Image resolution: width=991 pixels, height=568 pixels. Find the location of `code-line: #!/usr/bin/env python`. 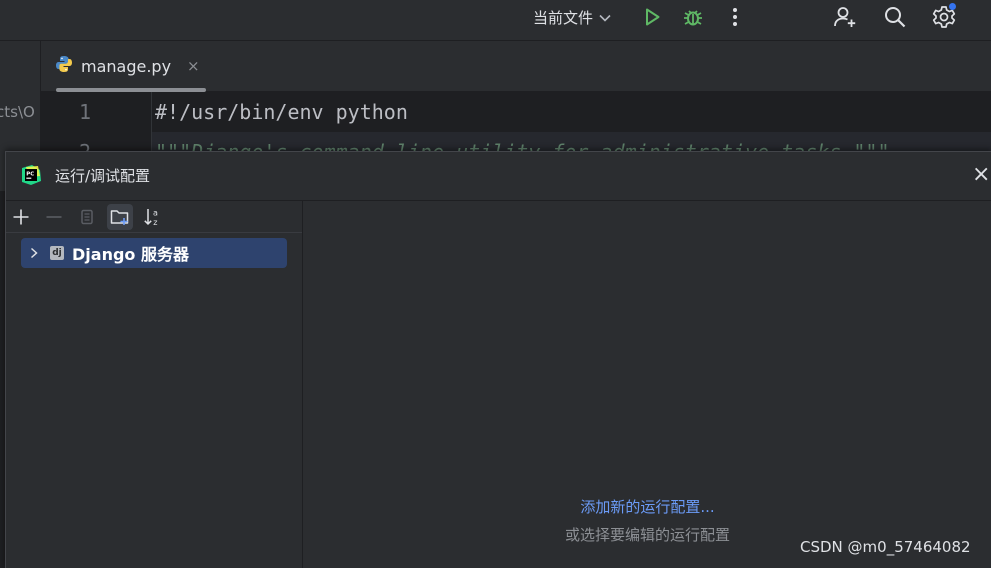

code-line: #!/usr/bin/env python is located at coordinates (281, 112).